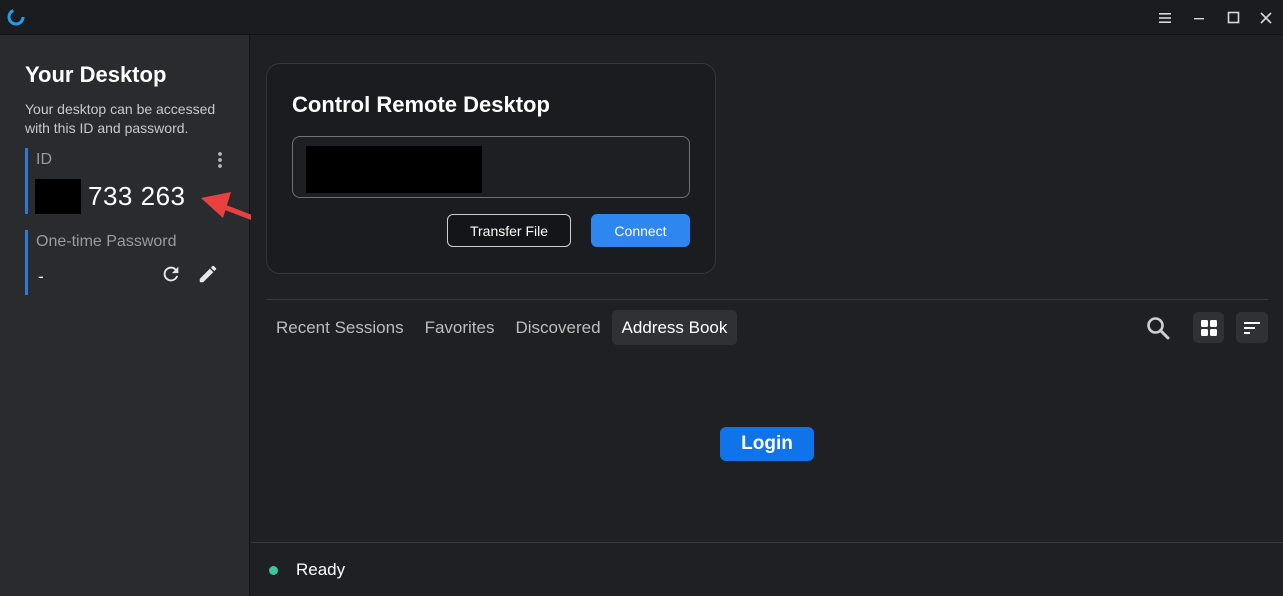  I want to click on maximize-button, so click(1233, 17).